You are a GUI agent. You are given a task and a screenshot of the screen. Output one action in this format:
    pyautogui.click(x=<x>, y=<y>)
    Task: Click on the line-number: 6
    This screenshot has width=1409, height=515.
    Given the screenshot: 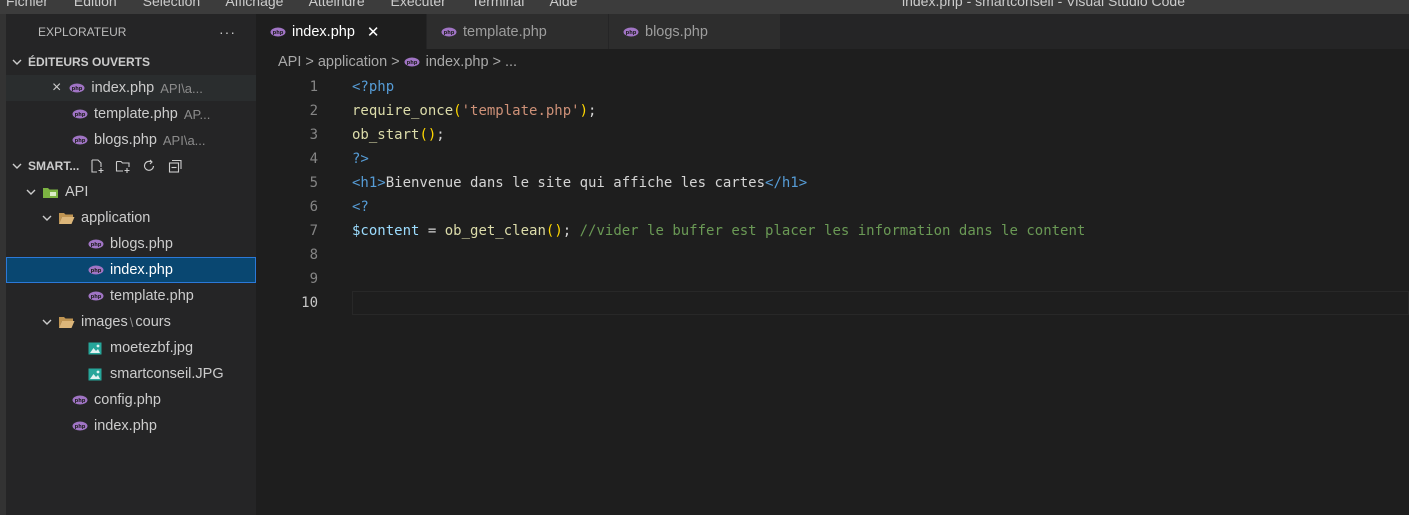 What is the action you would take?
    pyautogui.click(x=313, y=207)
    